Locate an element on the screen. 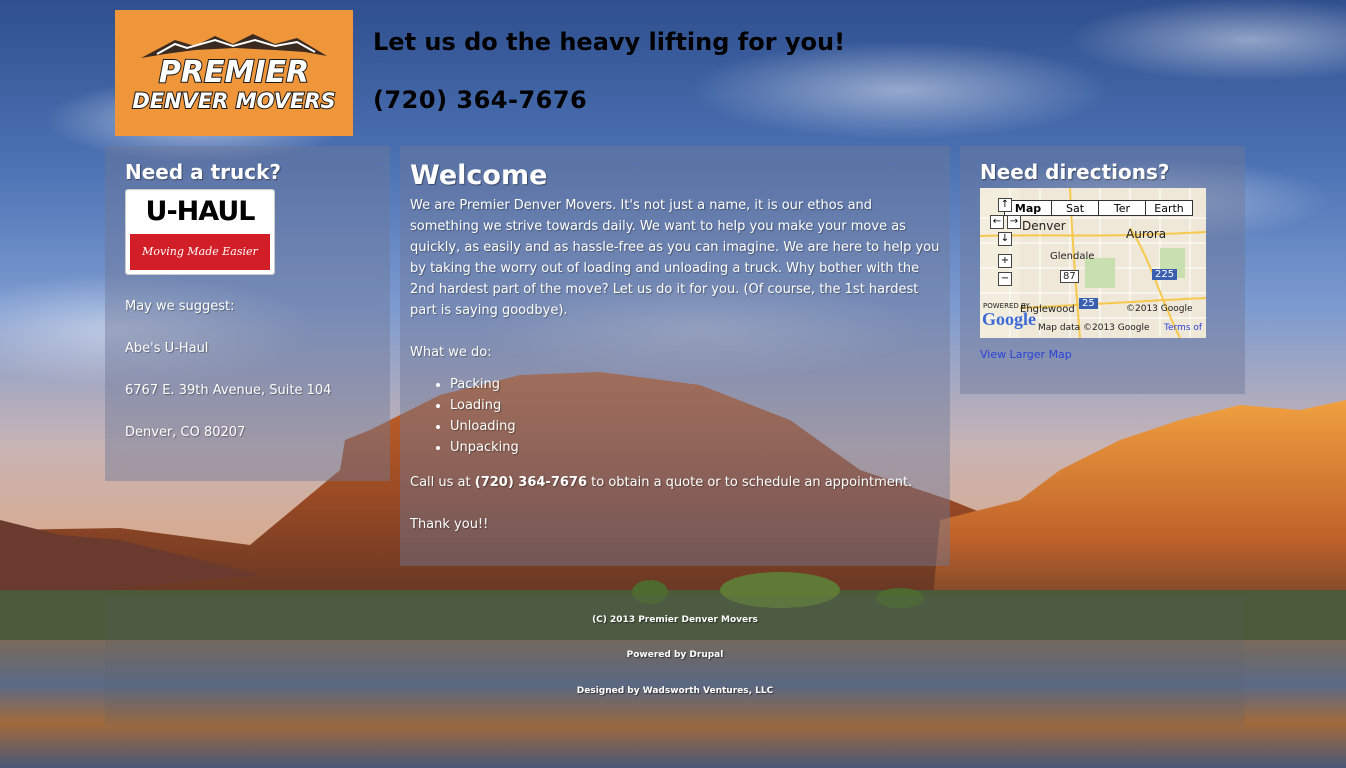 This screenshot has height=768, width=1346. header-tagline: Let us do the heavy lifting for you! is located at coordinates (609, 42).